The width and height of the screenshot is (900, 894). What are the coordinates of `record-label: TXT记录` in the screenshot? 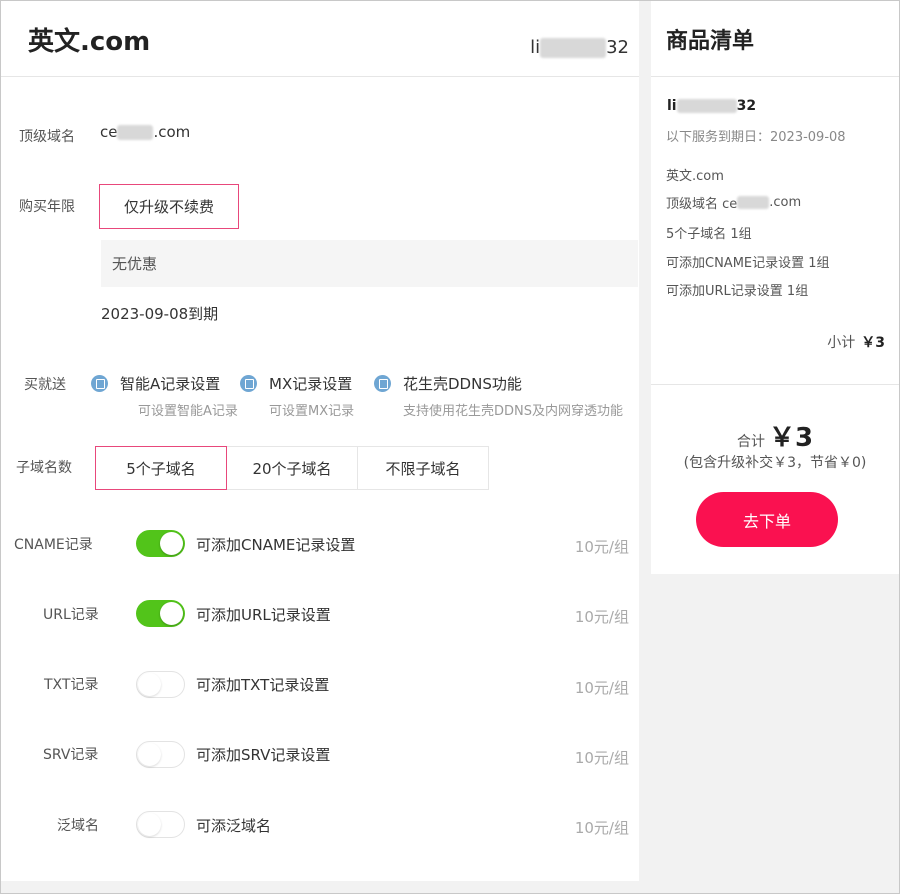 It's located at (71, 685).